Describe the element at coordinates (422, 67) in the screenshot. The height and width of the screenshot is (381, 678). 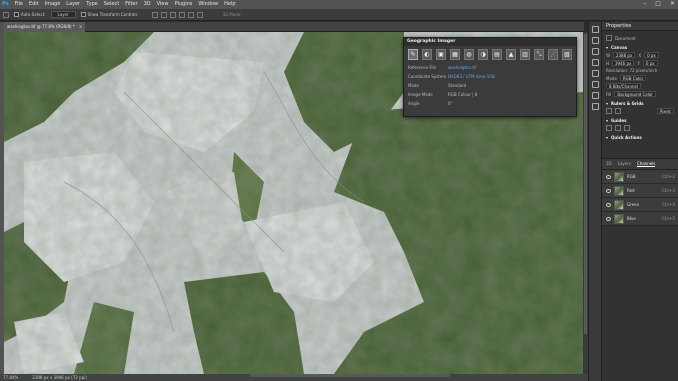
I see `geo-label: Reference File` at that location.